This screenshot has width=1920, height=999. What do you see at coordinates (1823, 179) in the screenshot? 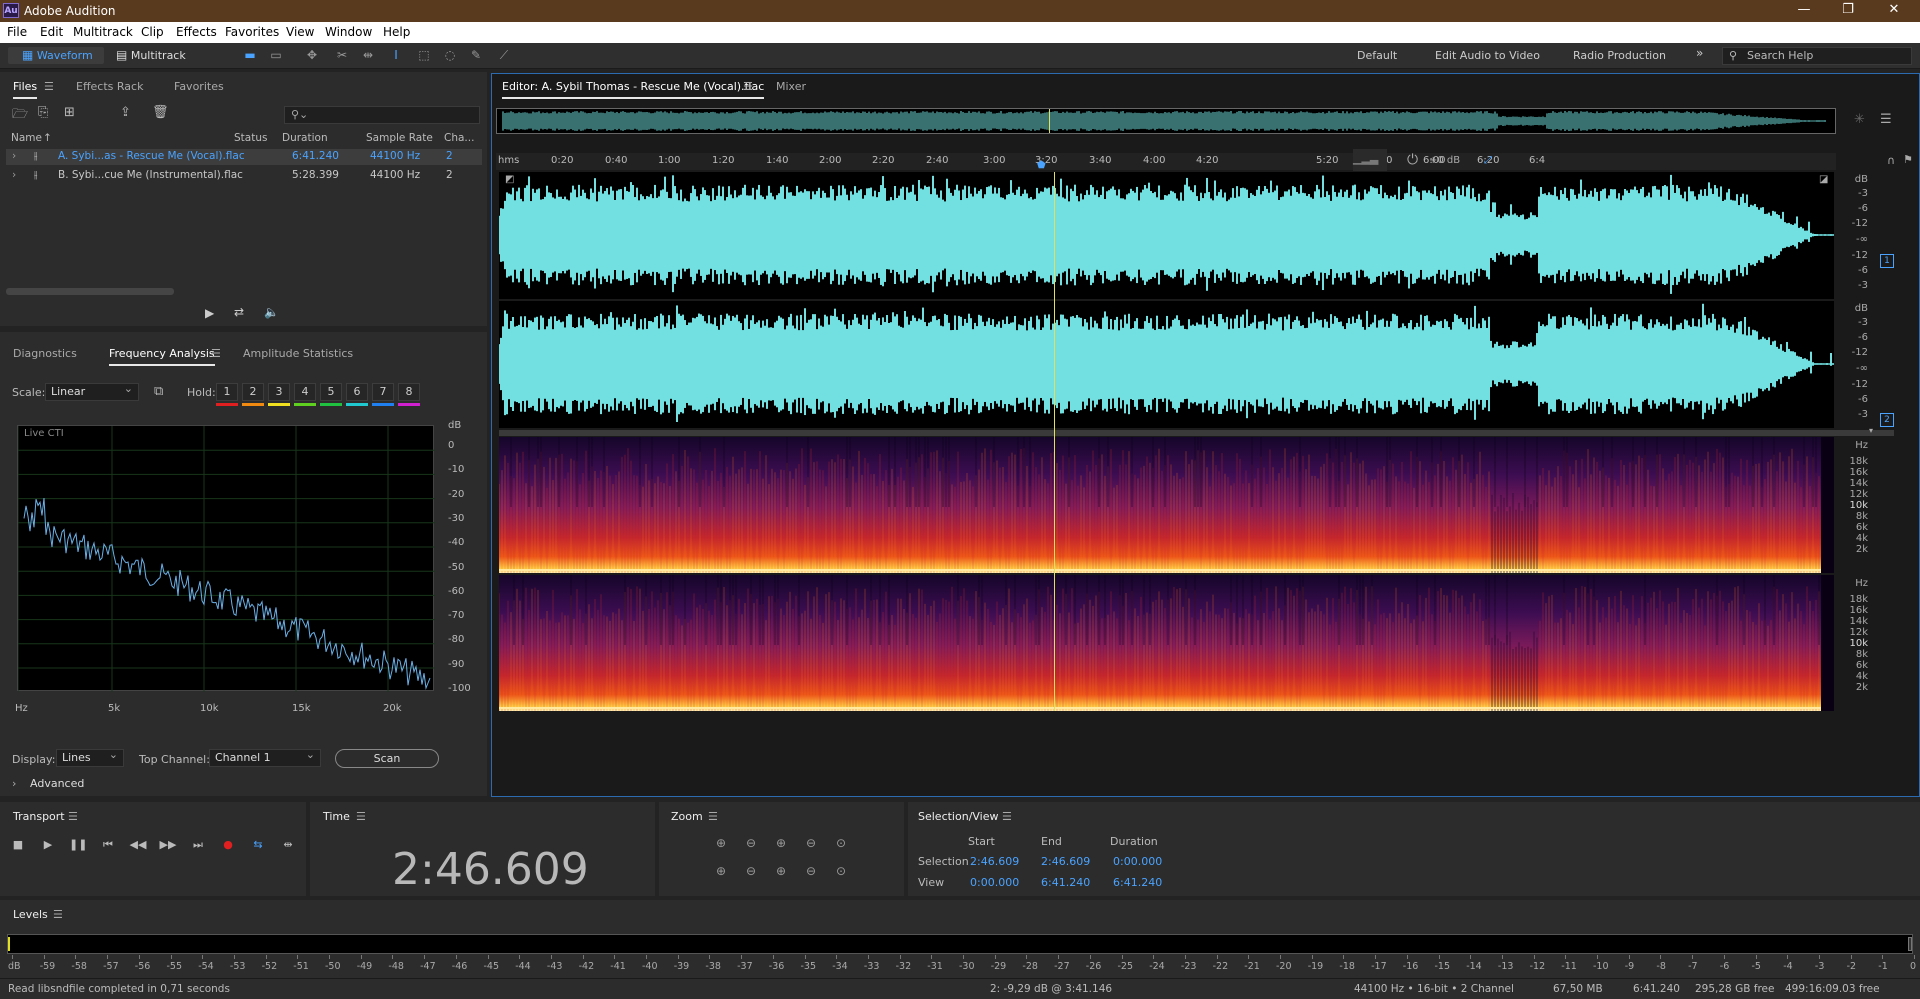
I see `expand-view-icon: ◪` at bounding box center [1823, 179].